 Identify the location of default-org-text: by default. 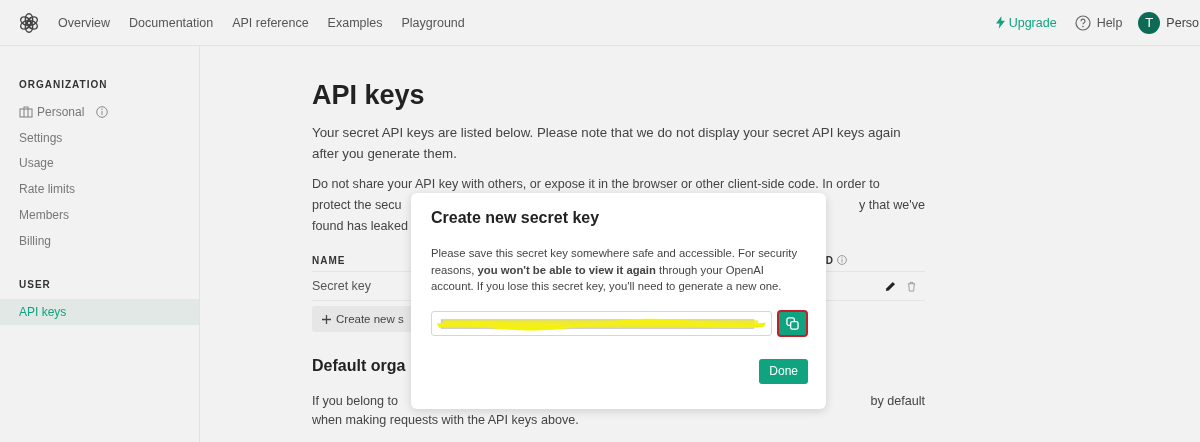
(897, 401).